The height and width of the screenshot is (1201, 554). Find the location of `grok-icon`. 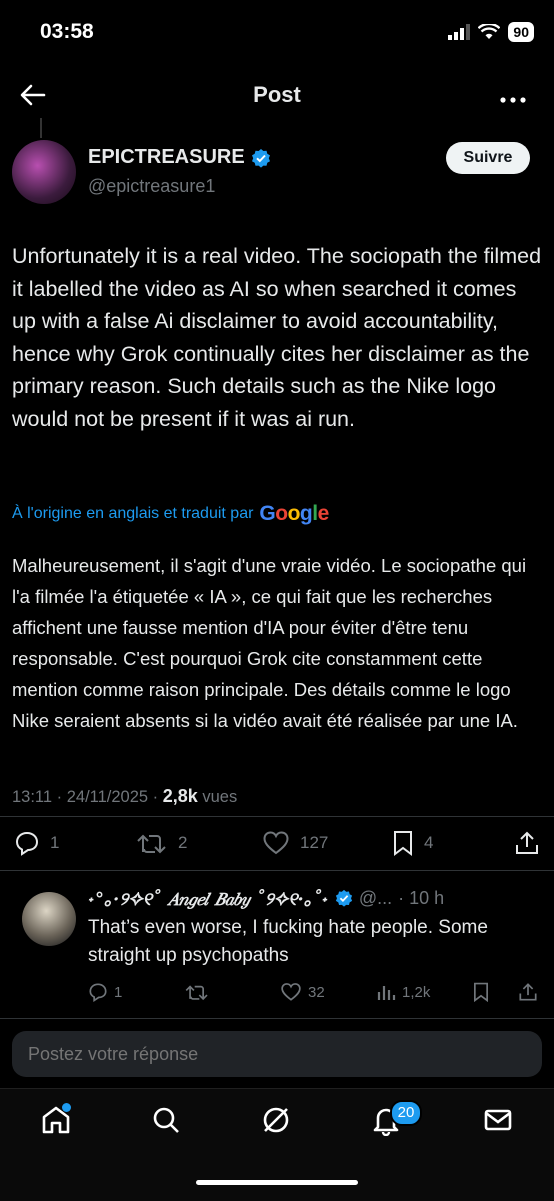

grok-icon is located at coordinates (276, 1120).